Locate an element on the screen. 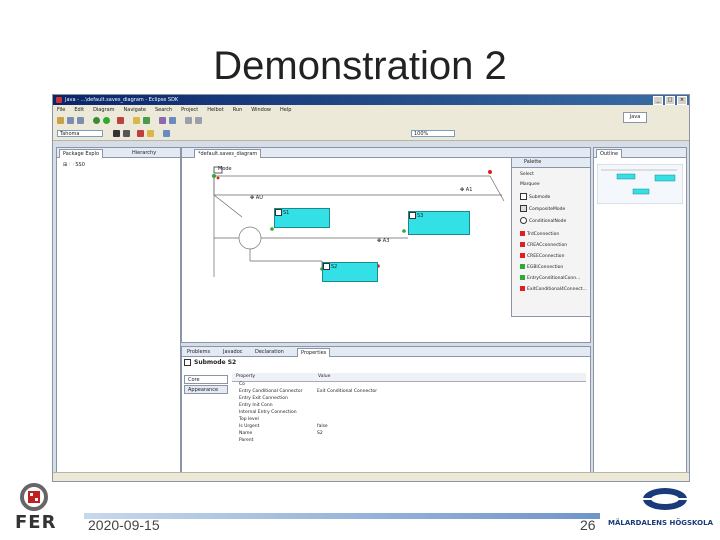 This screenshot has width=720, height=540. back-icon is located at coordinates (188, 120).